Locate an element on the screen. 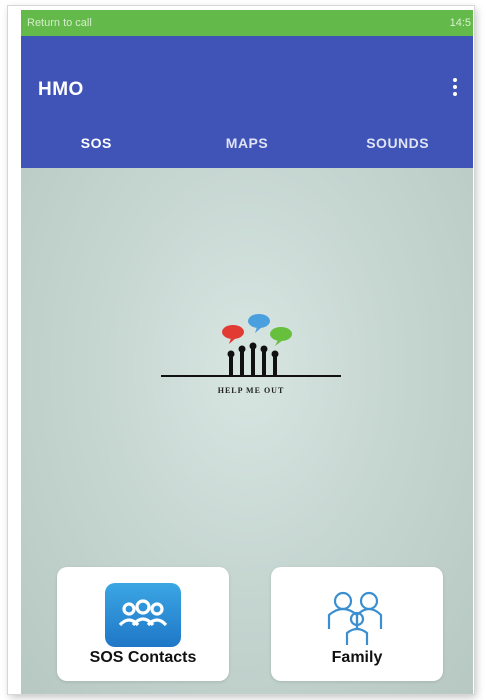  help-me-out-logo: HELP ME OUT is located at coordinates (251, 353).